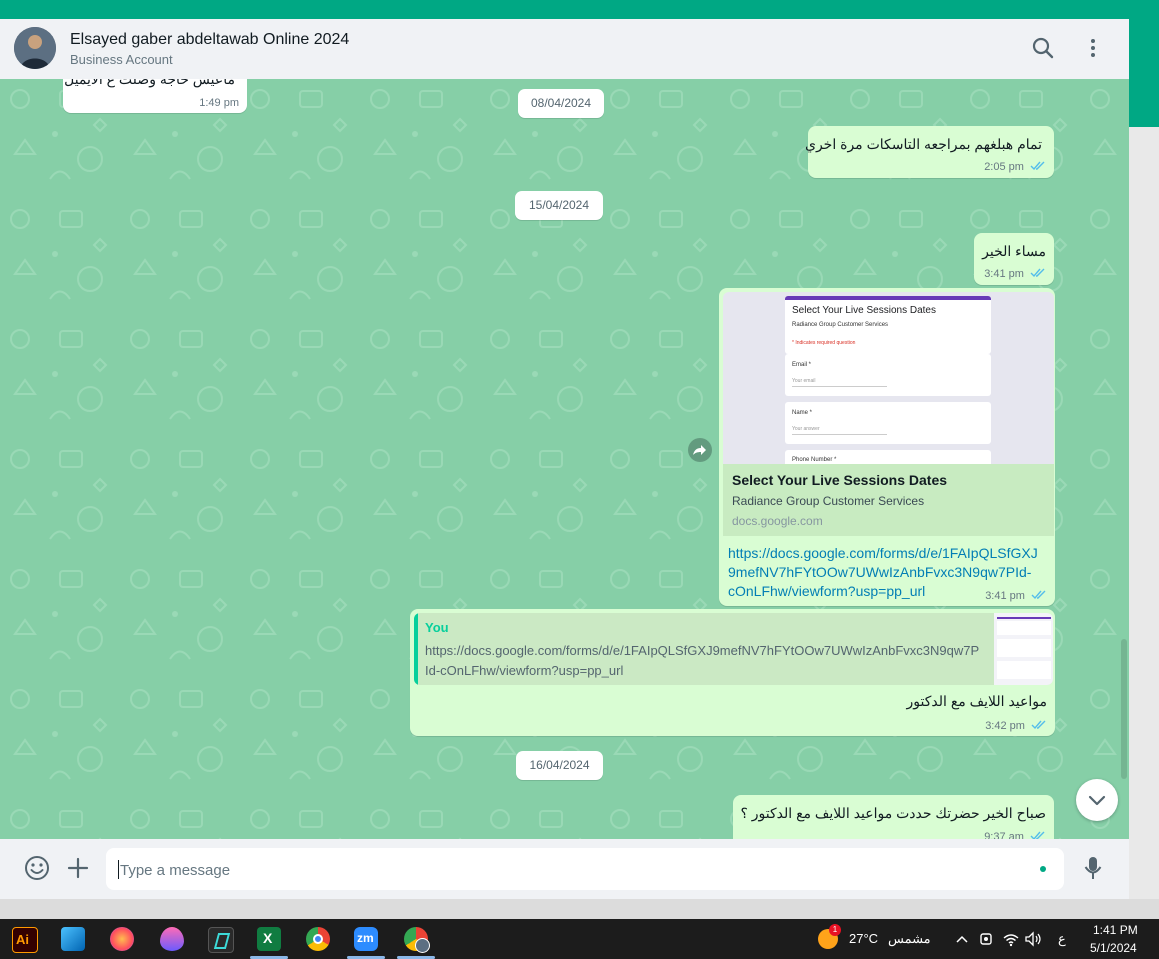 The width and height of the screenshot is (1159, 959). Describe the element at coordinates (579, 9) in the screenshot. I see `window-top-bar` at that location.